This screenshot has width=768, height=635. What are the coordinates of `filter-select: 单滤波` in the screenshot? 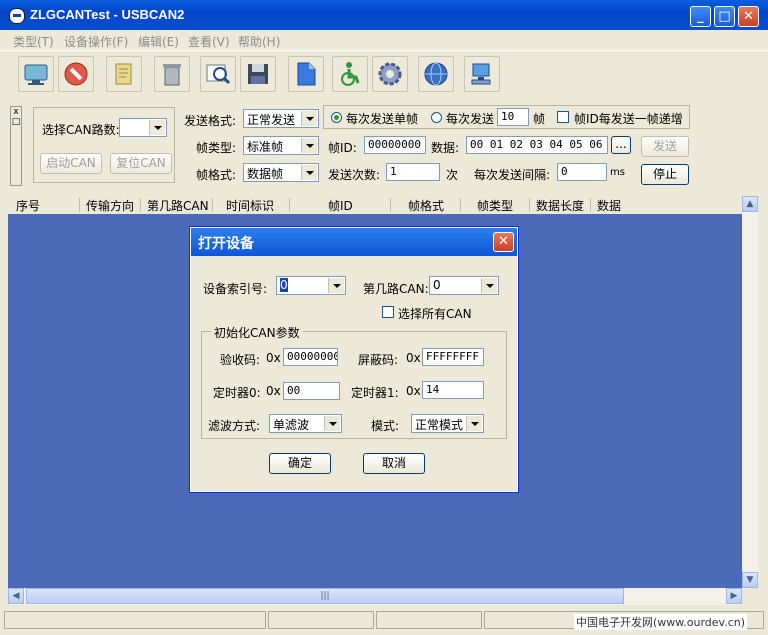 It's located at (305, 423).